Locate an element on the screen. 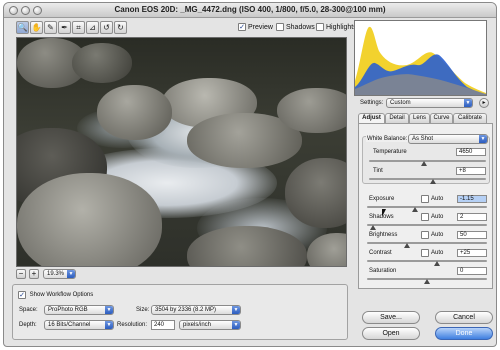 Image resolution: width=500 pixels, height=350 pixels. settings-row: Settings: Custom ▼ ▸ is located at coordinates (423, 104).